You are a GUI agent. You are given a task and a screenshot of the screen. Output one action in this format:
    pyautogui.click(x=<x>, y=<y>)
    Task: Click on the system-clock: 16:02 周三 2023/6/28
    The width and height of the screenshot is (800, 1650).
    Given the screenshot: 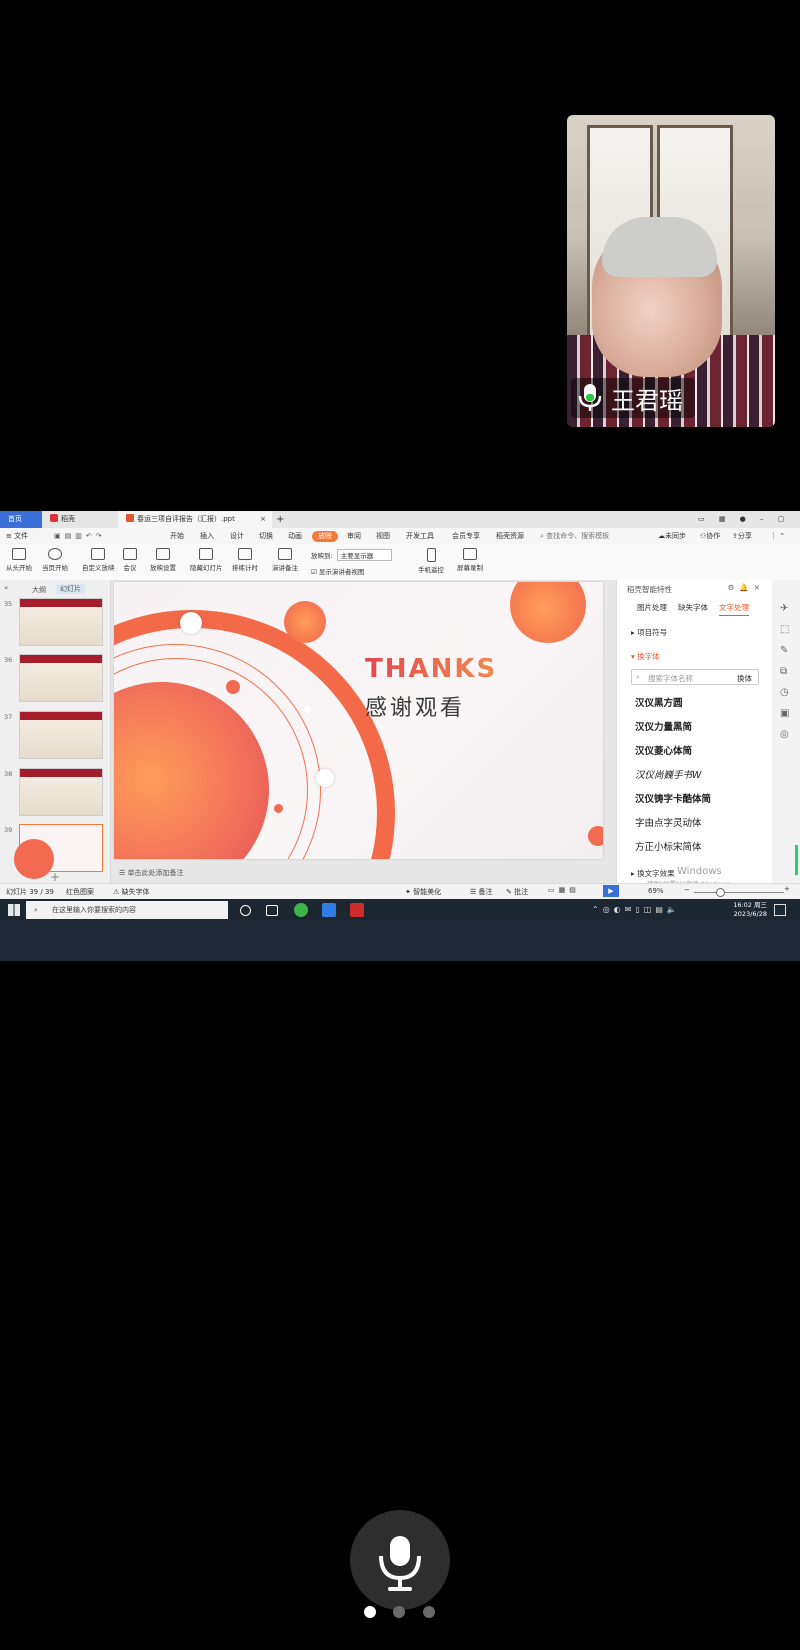 What is the action you would take?
    pyautogui.click(x=746, y=910)
    